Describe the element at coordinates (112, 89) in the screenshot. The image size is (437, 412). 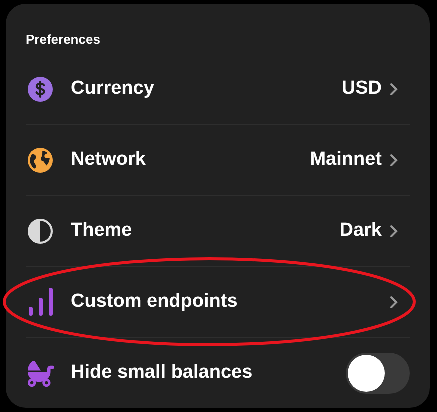
I see `setting-label: Currency` at that location.